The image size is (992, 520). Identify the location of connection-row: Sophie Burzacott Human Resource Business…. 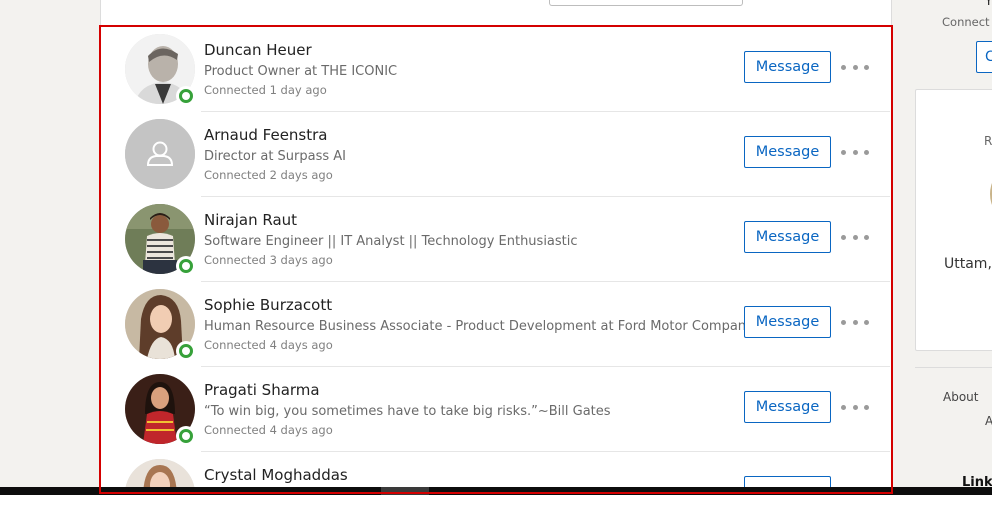
(495, 324).